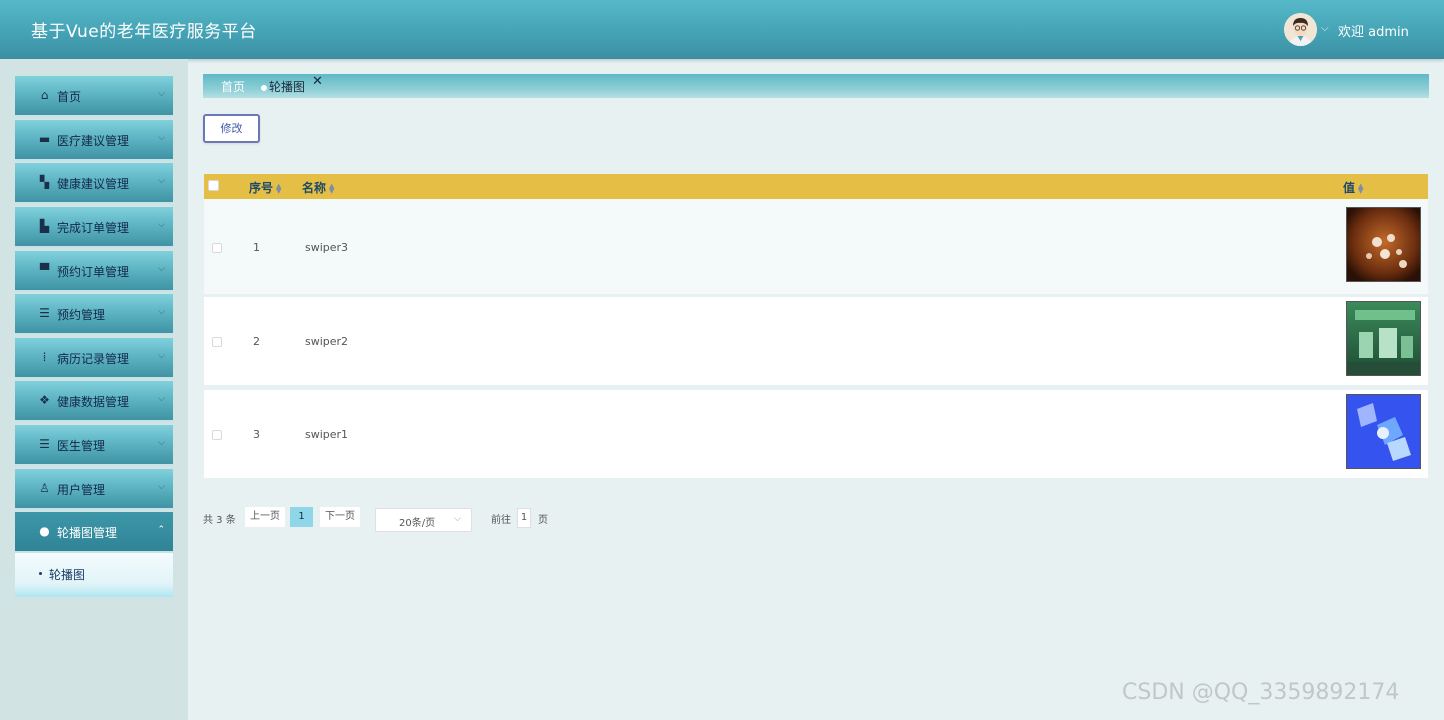  What do you see at coordinates (44, 400) in the screenshot?
I see `apps-icon: ❖` at bounding box center [44, 400].